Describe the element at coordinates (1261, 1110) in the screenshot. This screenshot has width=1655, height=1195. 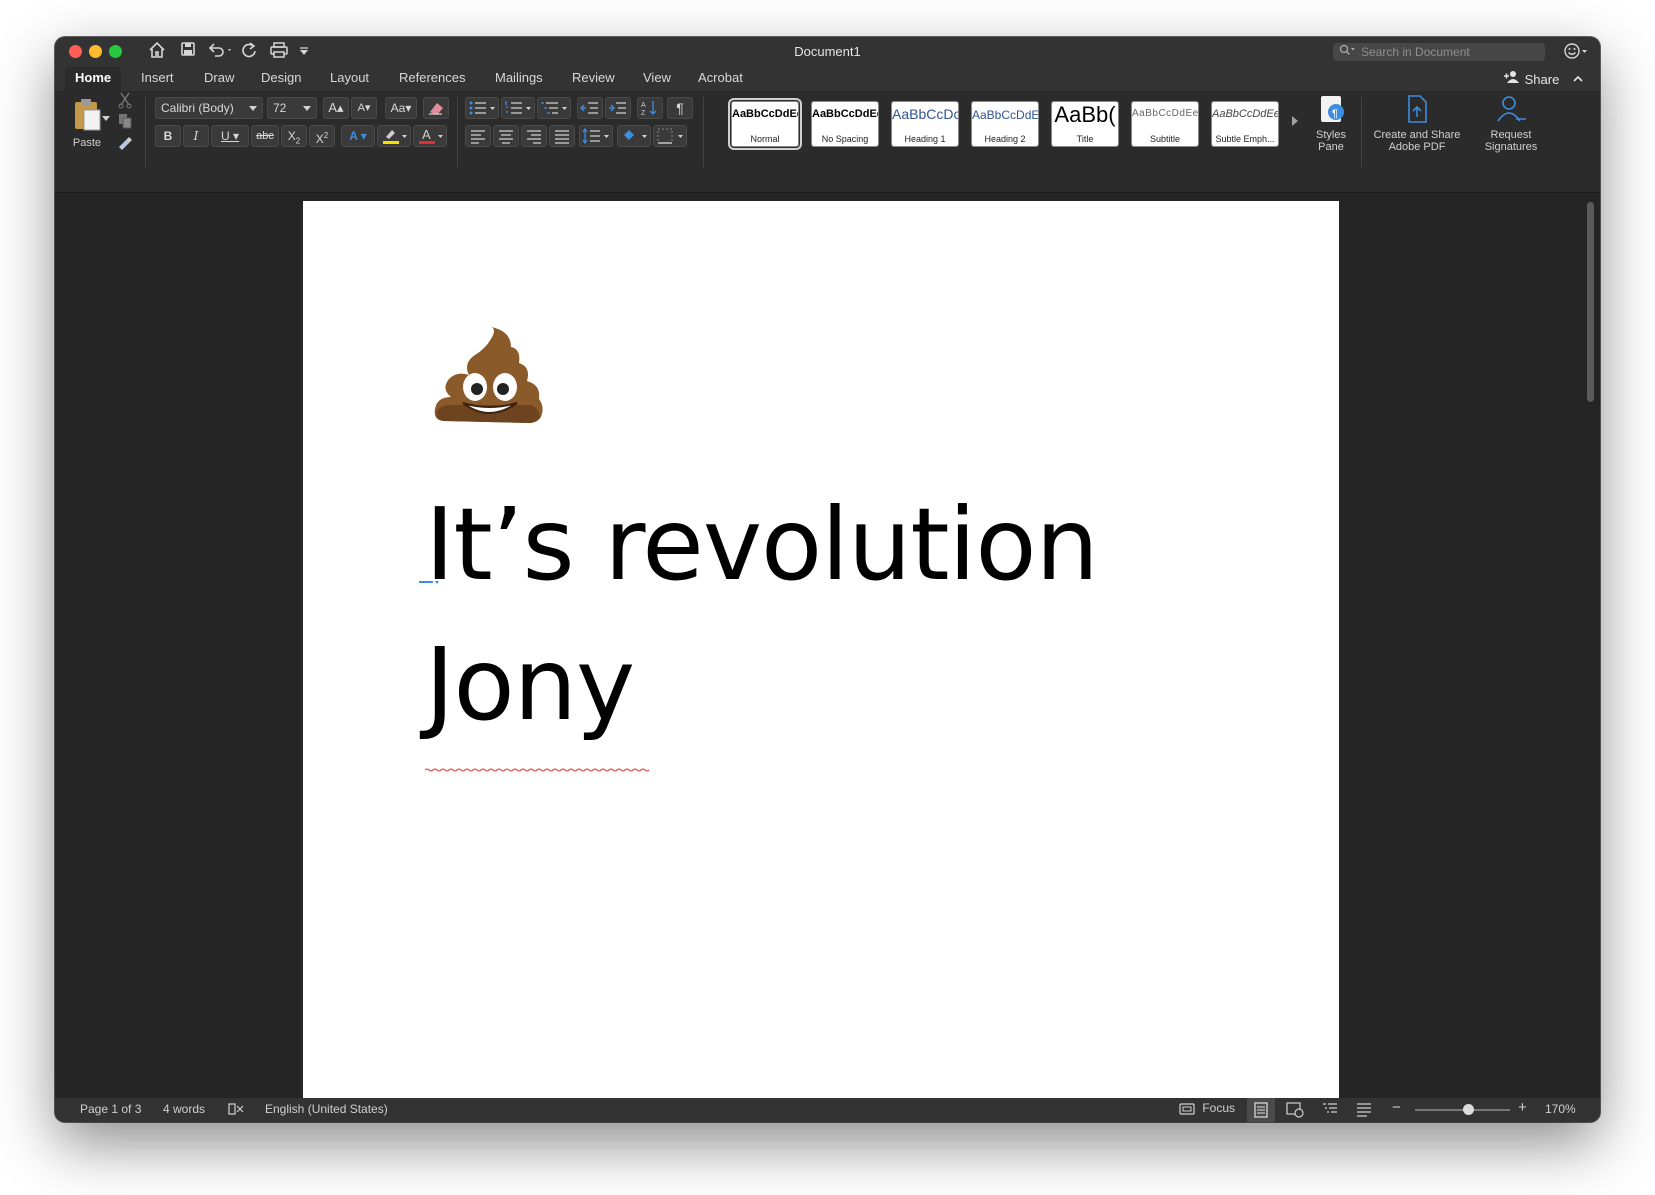
I see `print-layout-view-button` at that location.